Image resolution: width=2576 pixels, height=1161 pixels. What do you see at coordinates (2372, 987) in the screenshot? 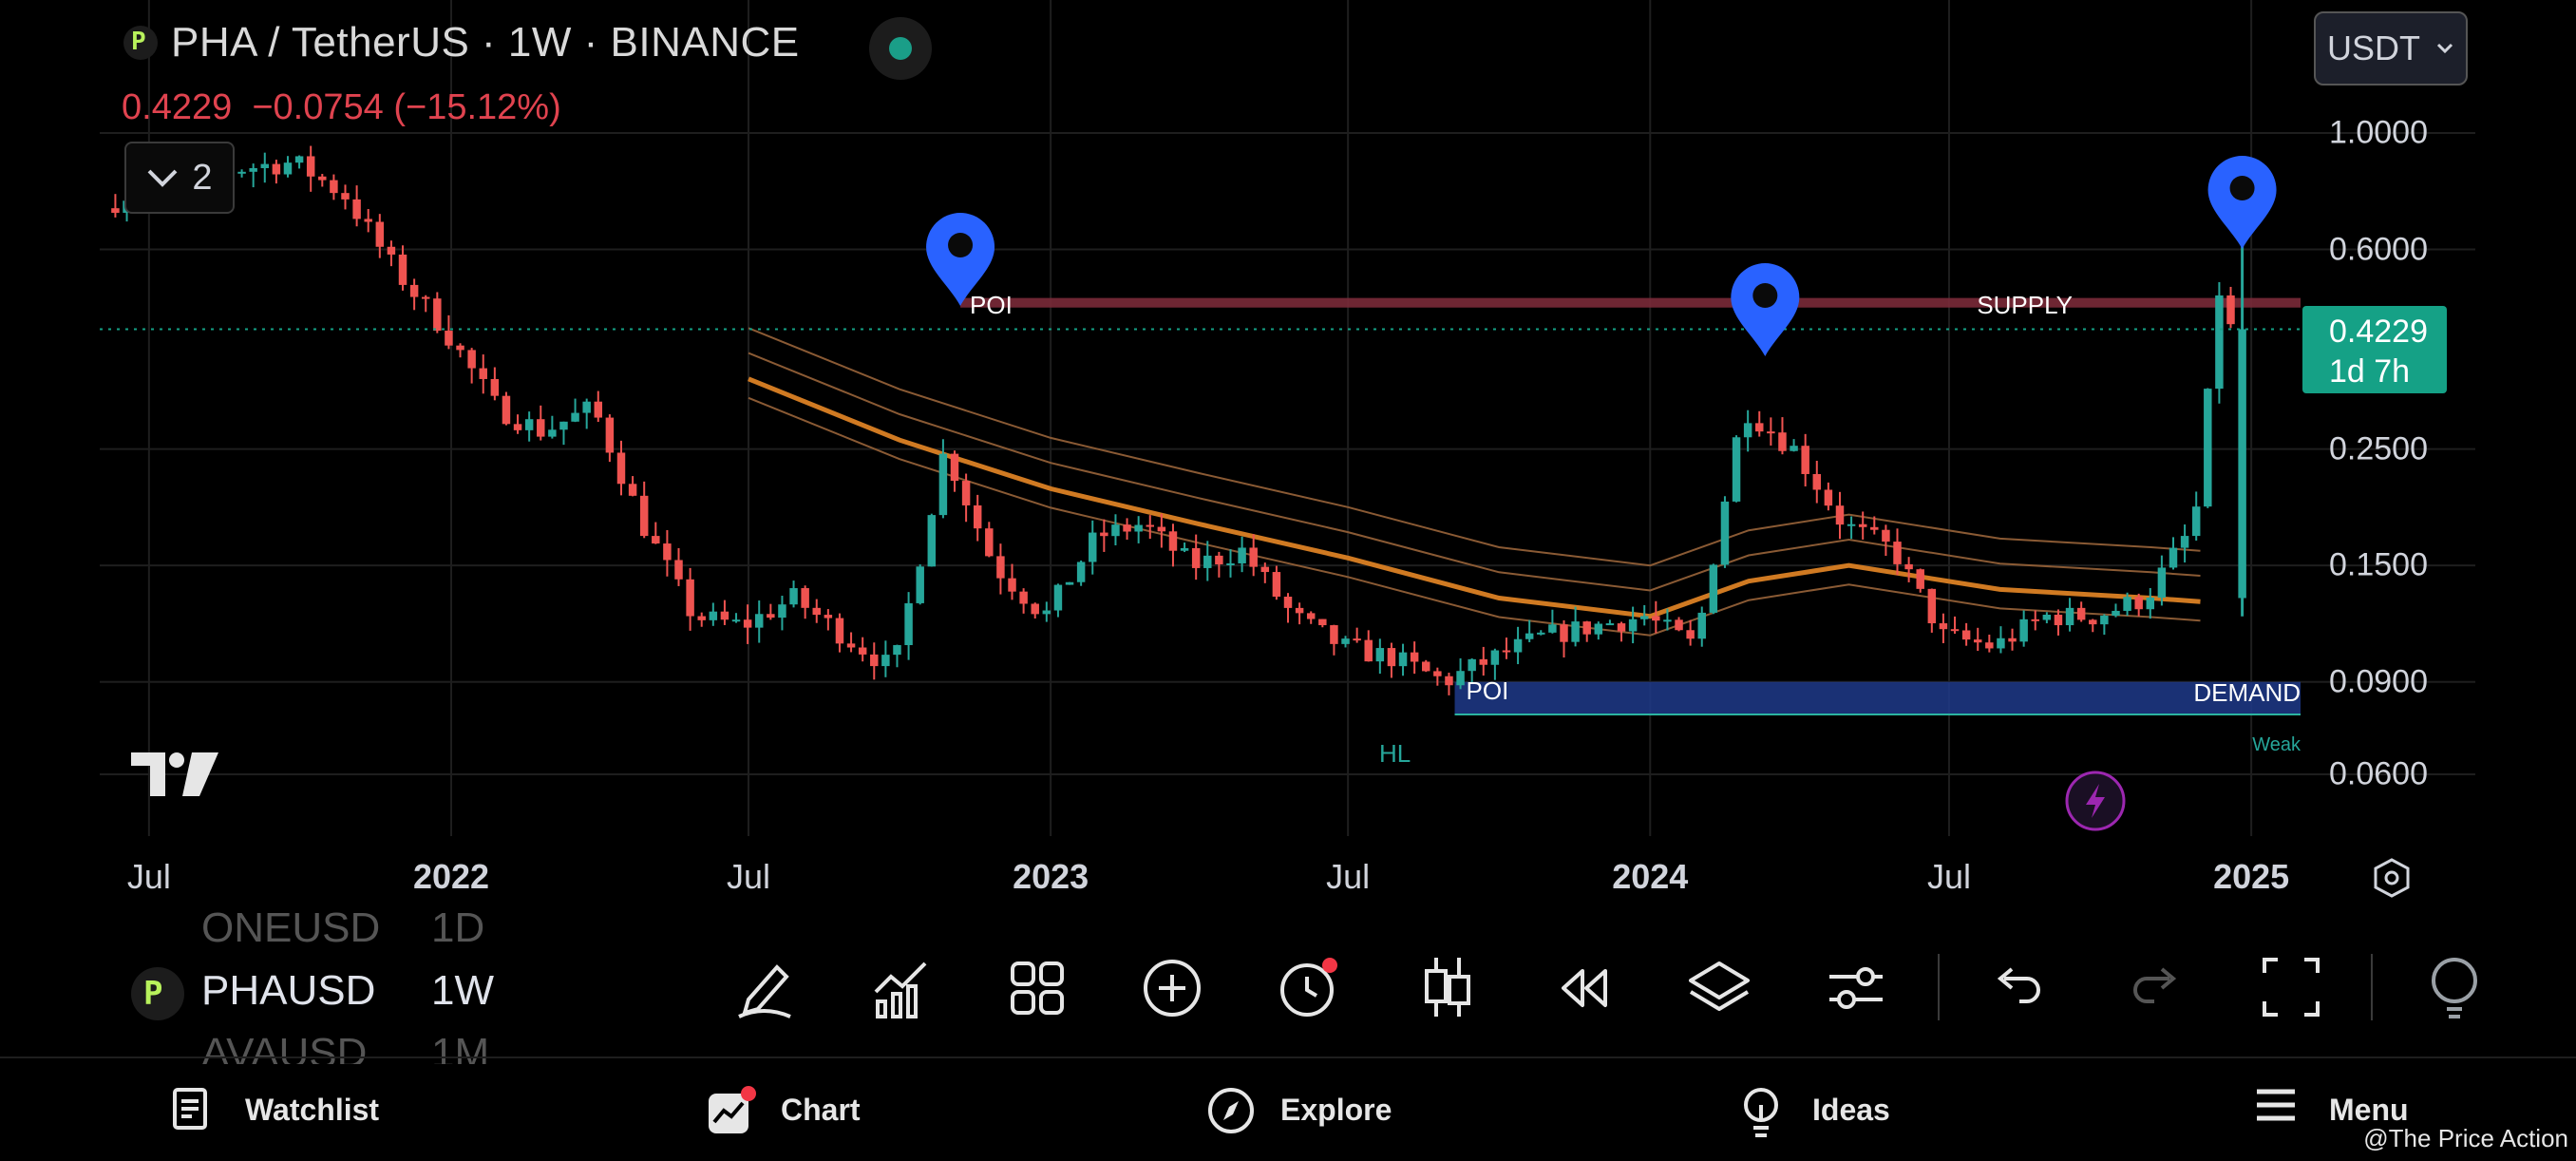
I see `toolbar-divider` at bounding box center [2372, 987].